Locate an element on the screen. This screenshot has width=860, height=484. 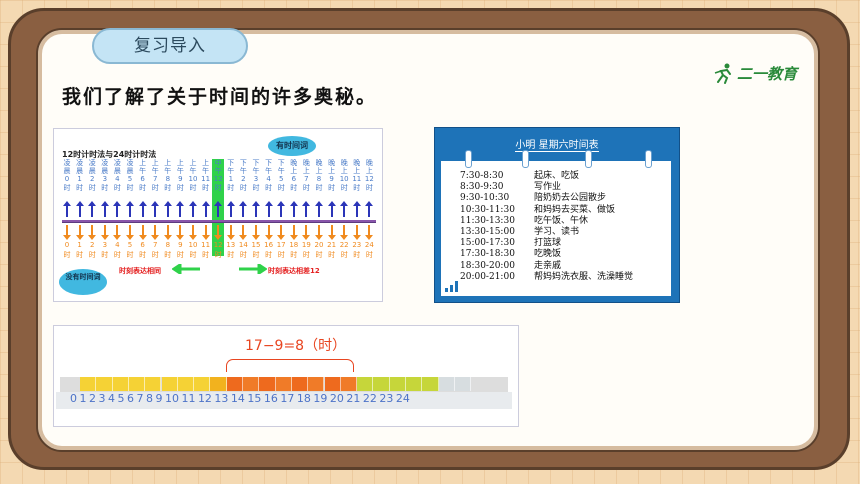
hour12-label: 7 is located at coordinates (155, 179).